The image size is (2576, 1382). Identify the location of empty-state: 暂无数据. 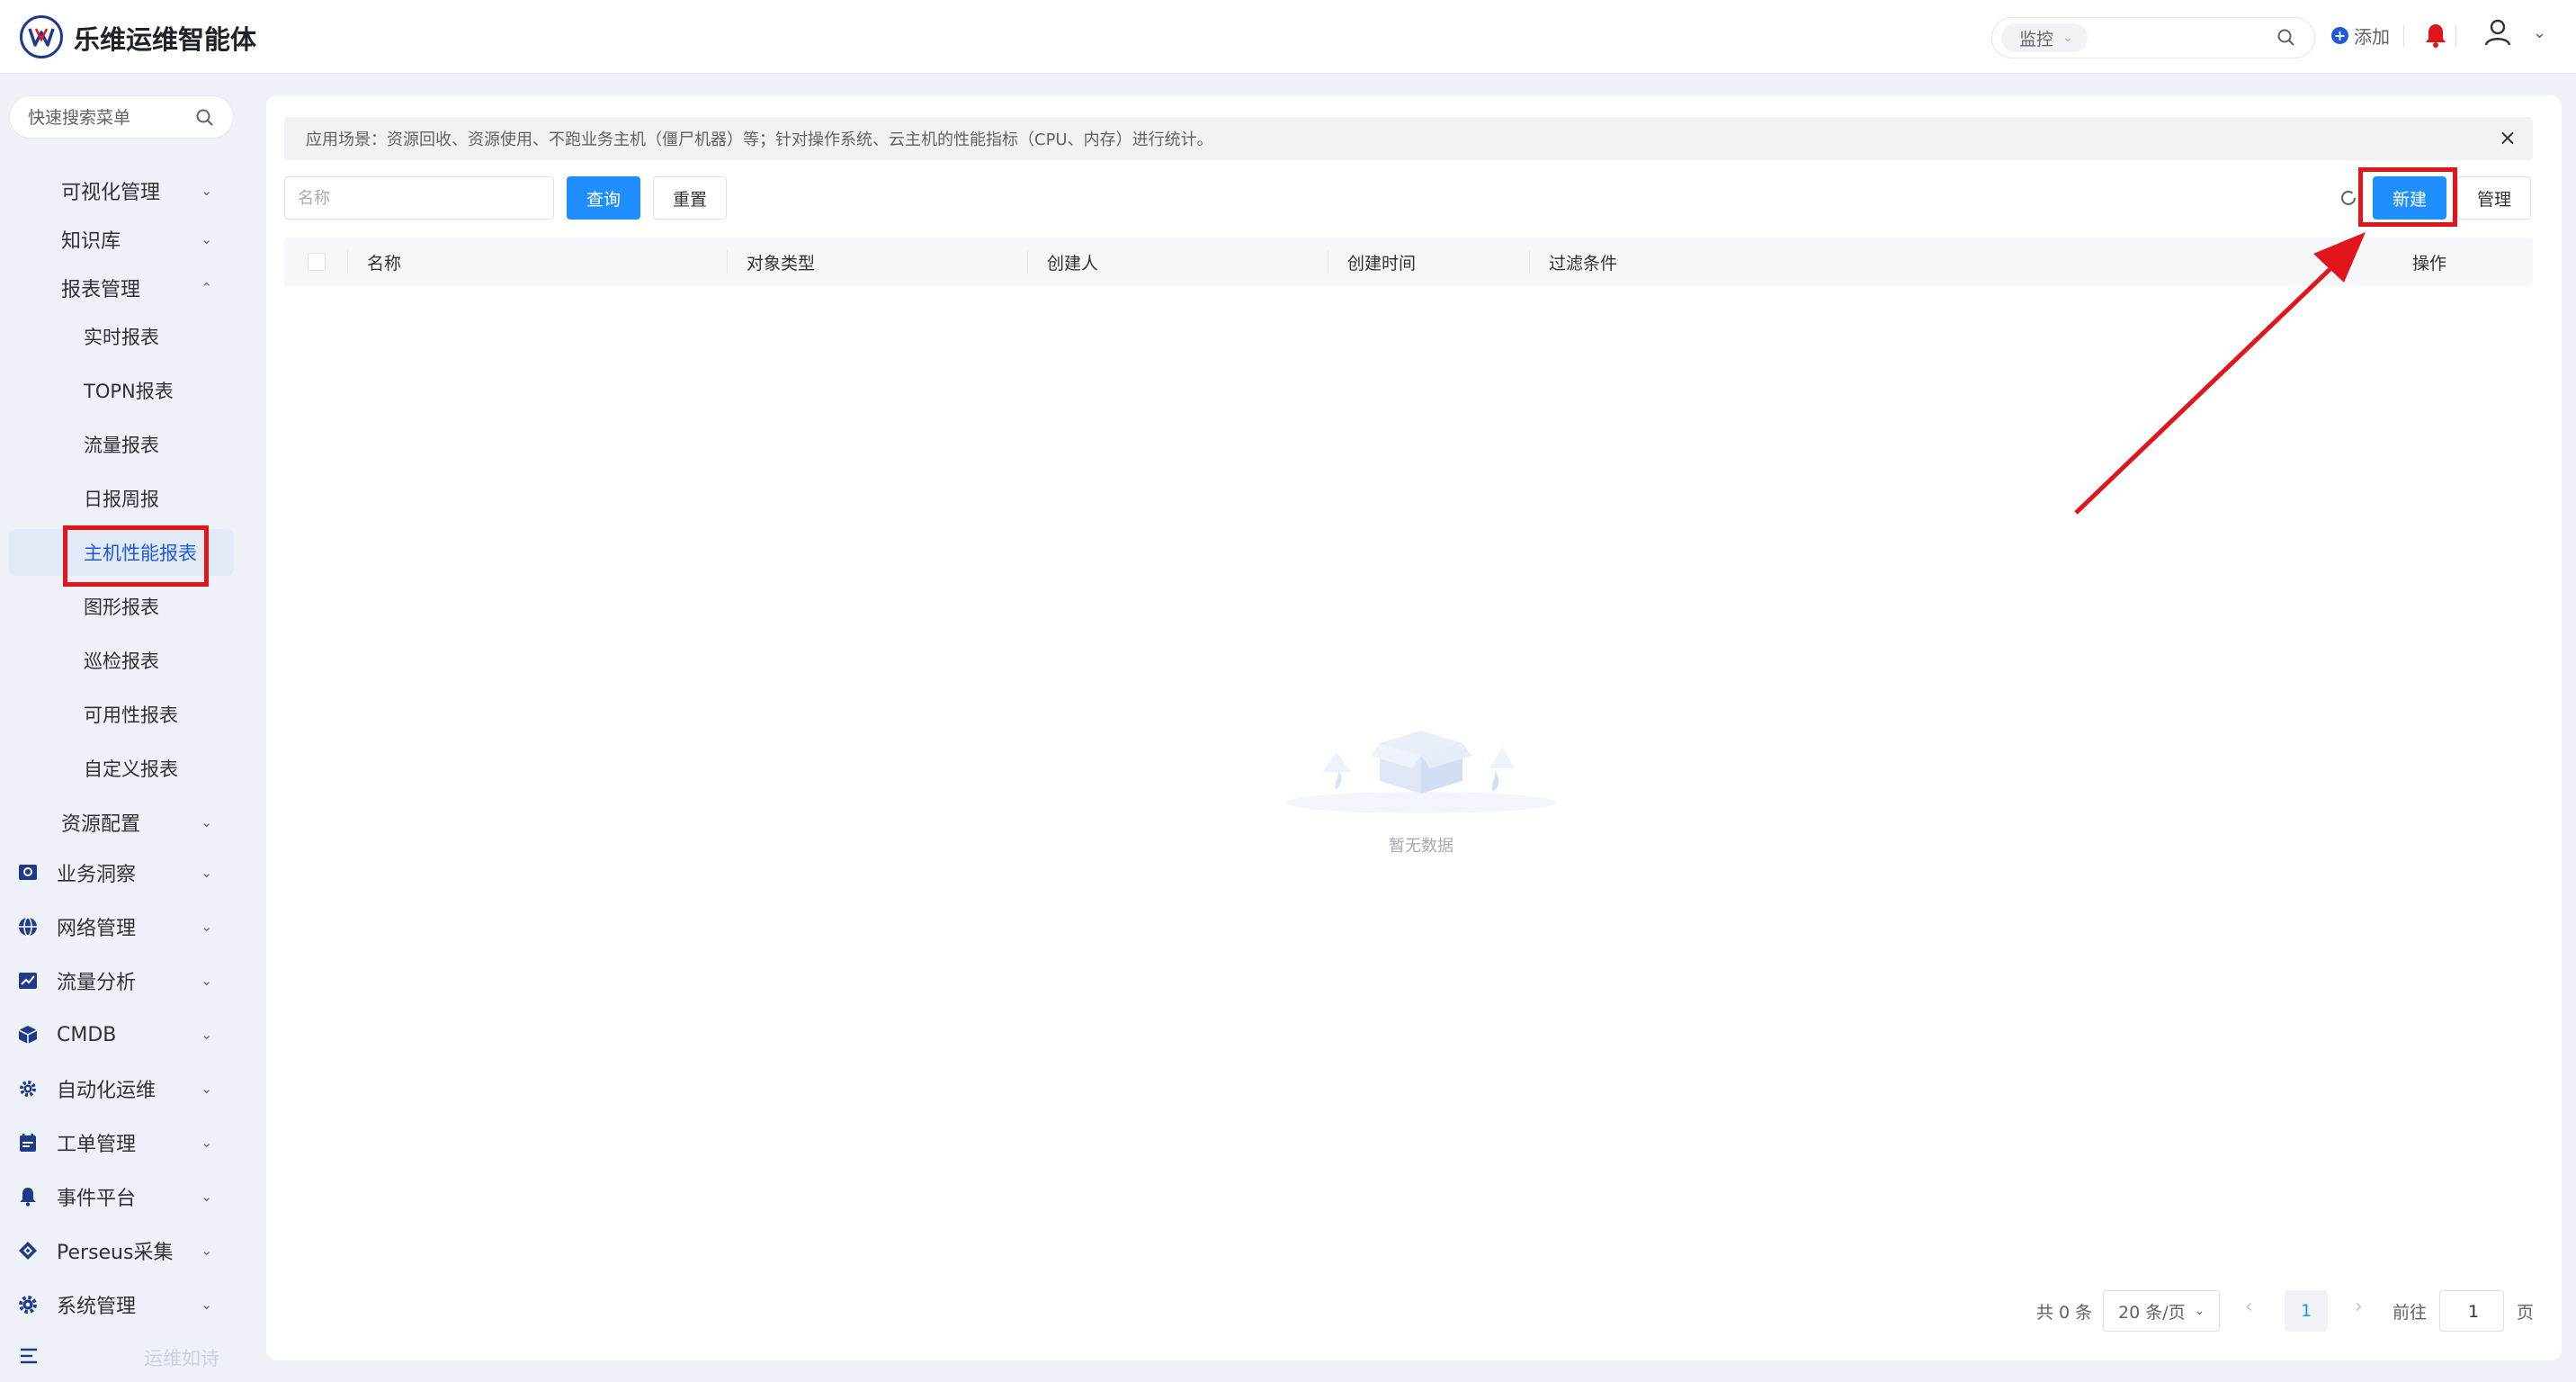
(1421, 786).